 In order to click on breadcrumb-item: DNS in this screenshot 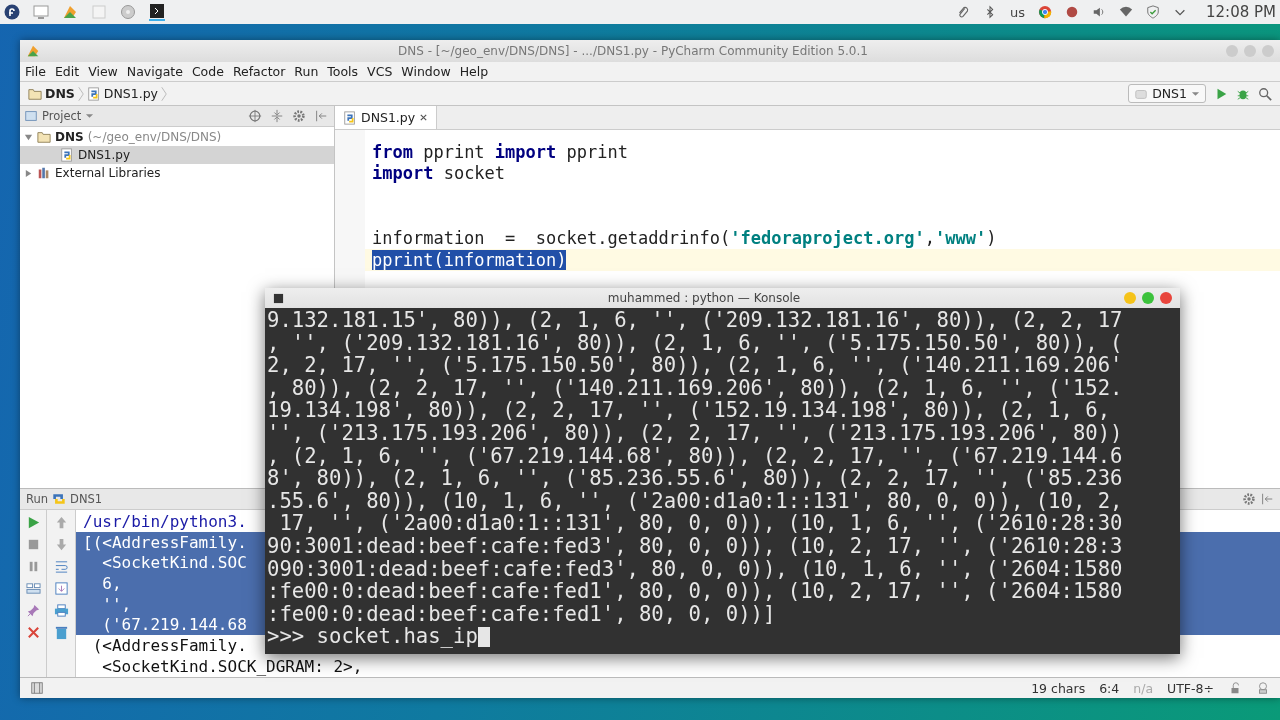, I will do `click(60, 93)`.